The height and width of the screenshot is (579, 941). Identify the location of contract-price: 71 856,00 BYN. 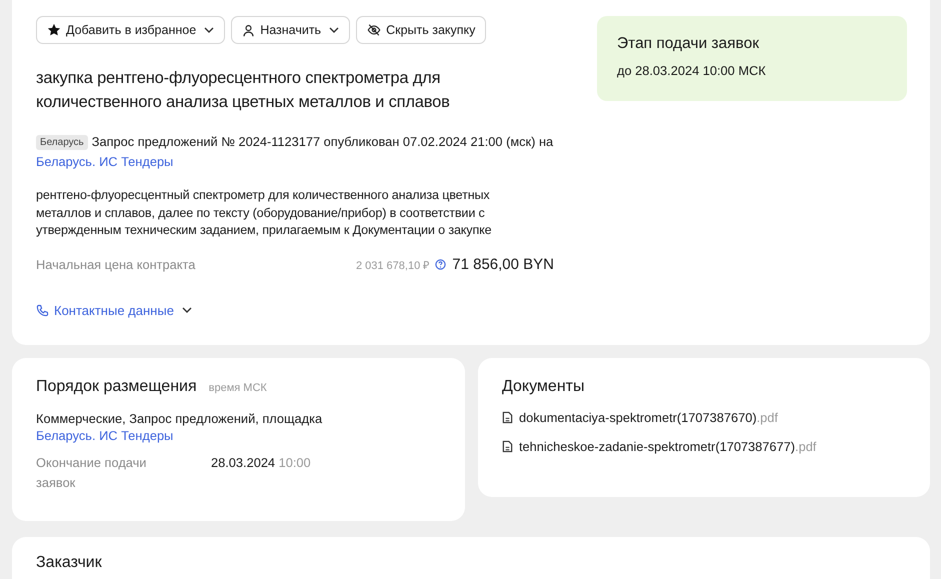
(503, 264).